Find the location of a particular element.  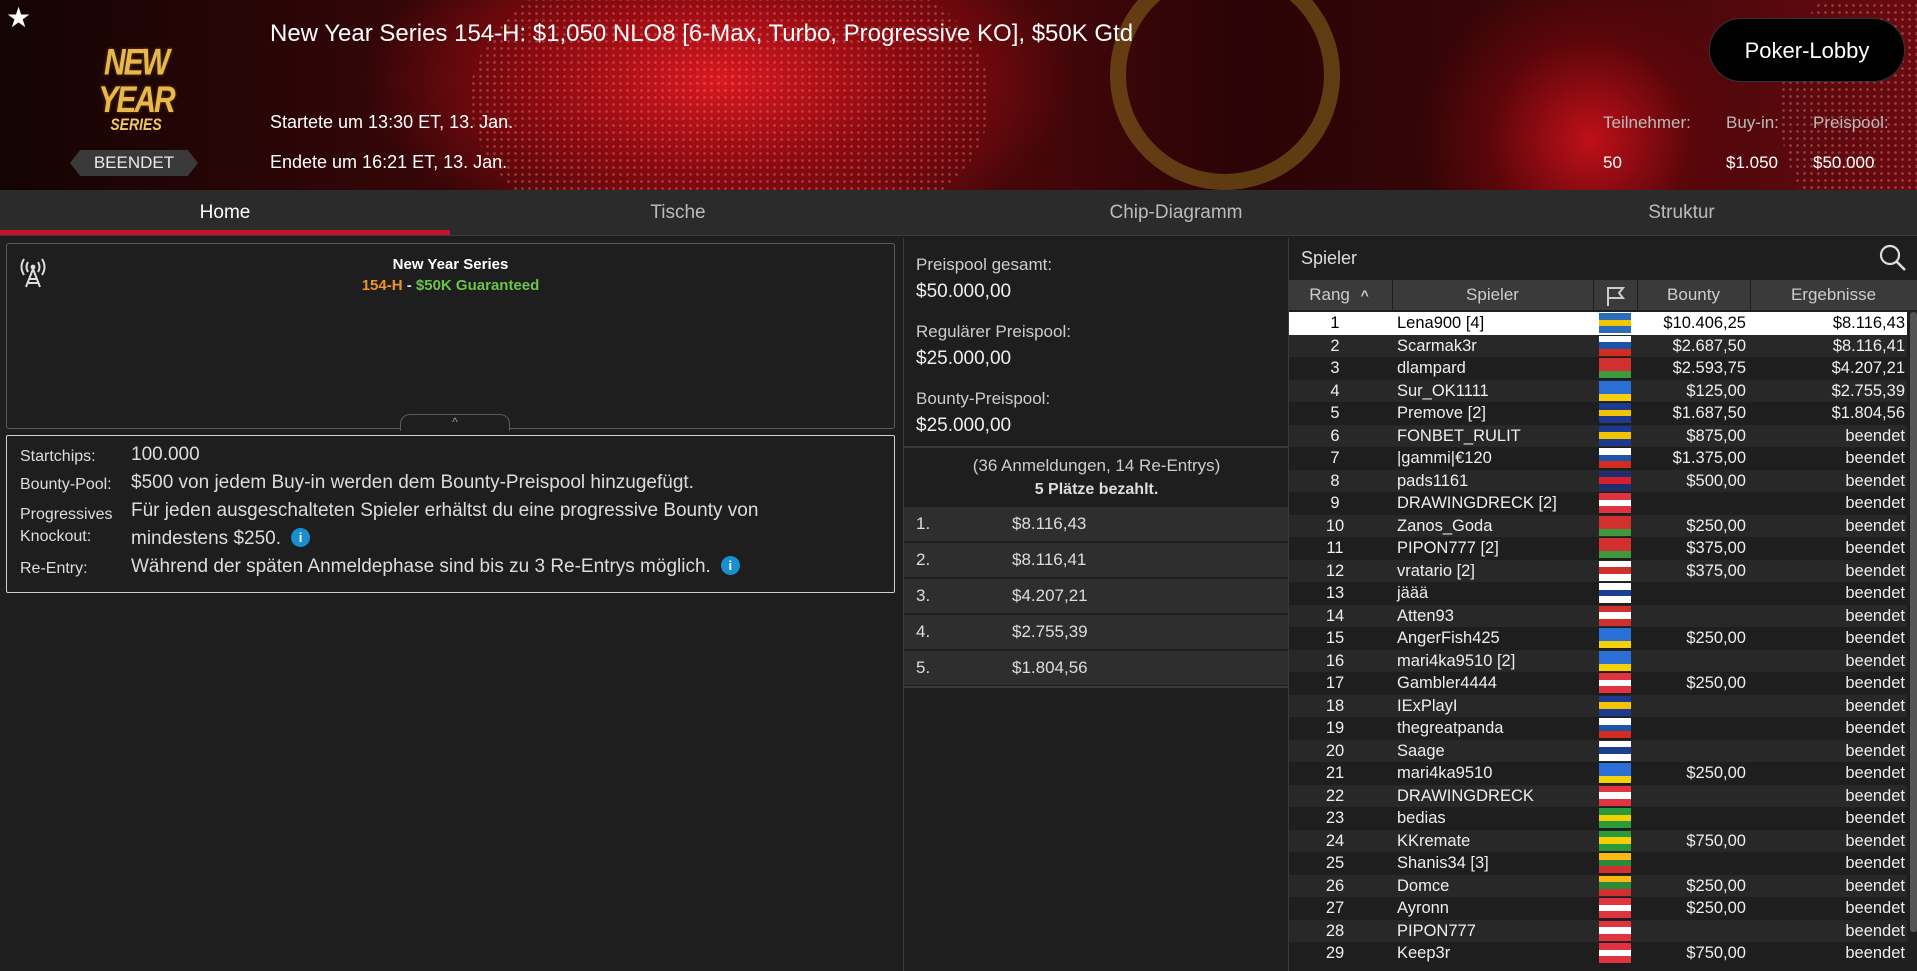

player-name: IExPlayI is located at coordinates (1427, 705).